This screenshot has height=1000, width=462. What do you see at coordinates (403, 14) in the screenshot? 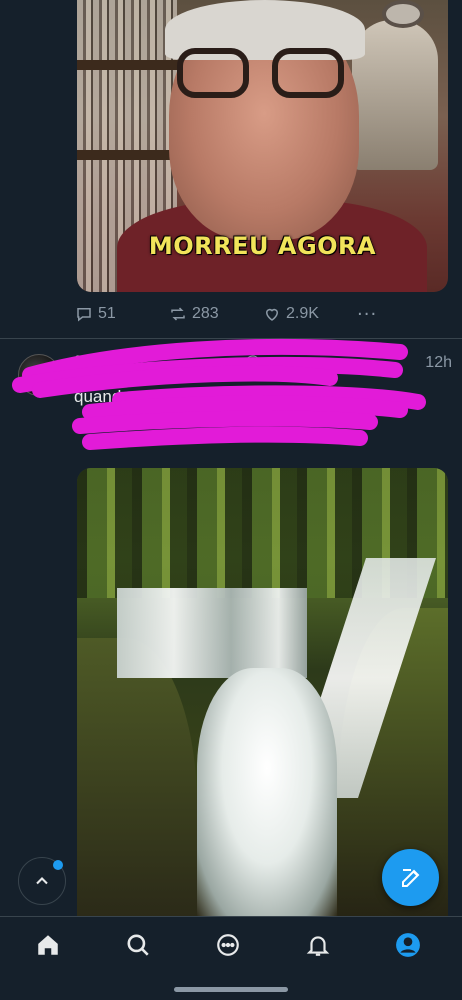
I see `clock-decoration` at bounding box center [403, 14].